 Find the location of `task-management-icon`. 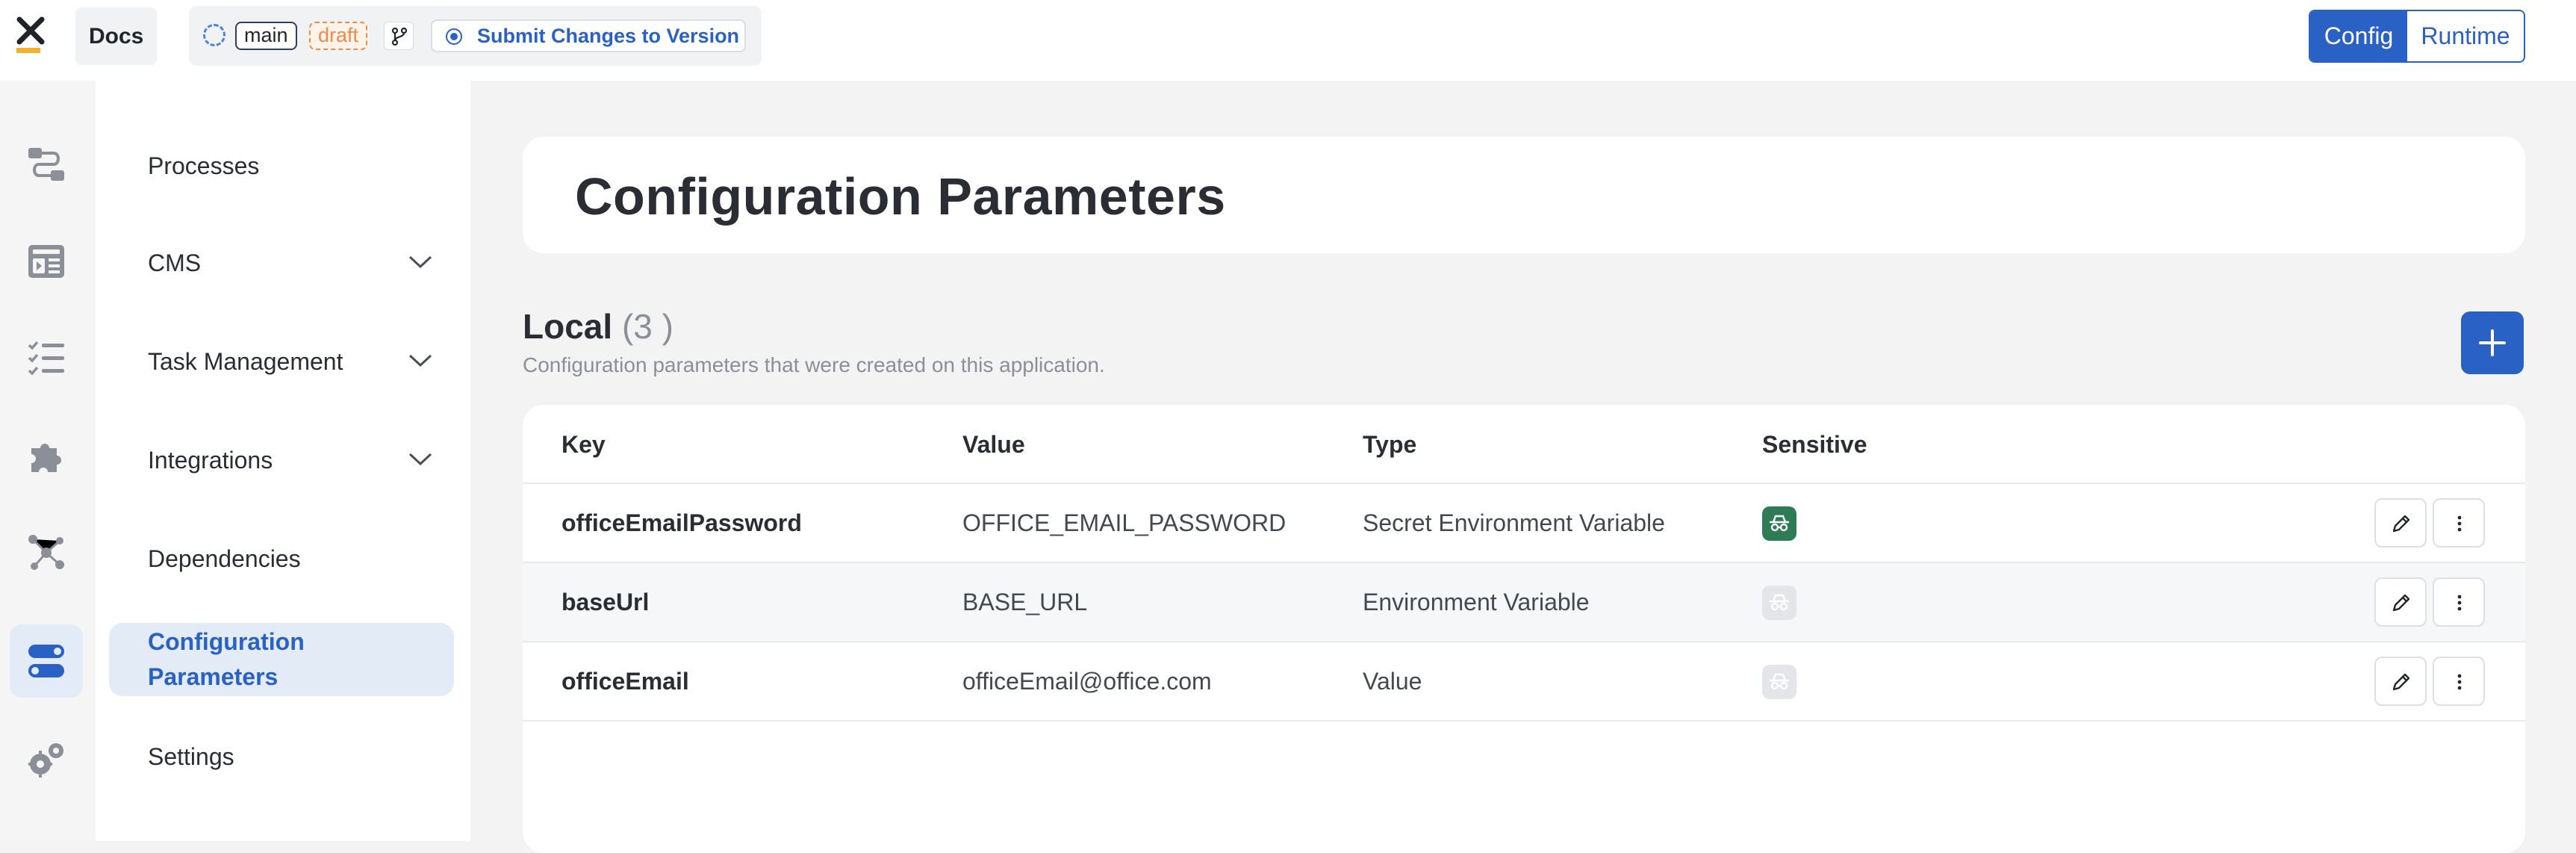

task-management-icon is located at coordinates (46, 358).